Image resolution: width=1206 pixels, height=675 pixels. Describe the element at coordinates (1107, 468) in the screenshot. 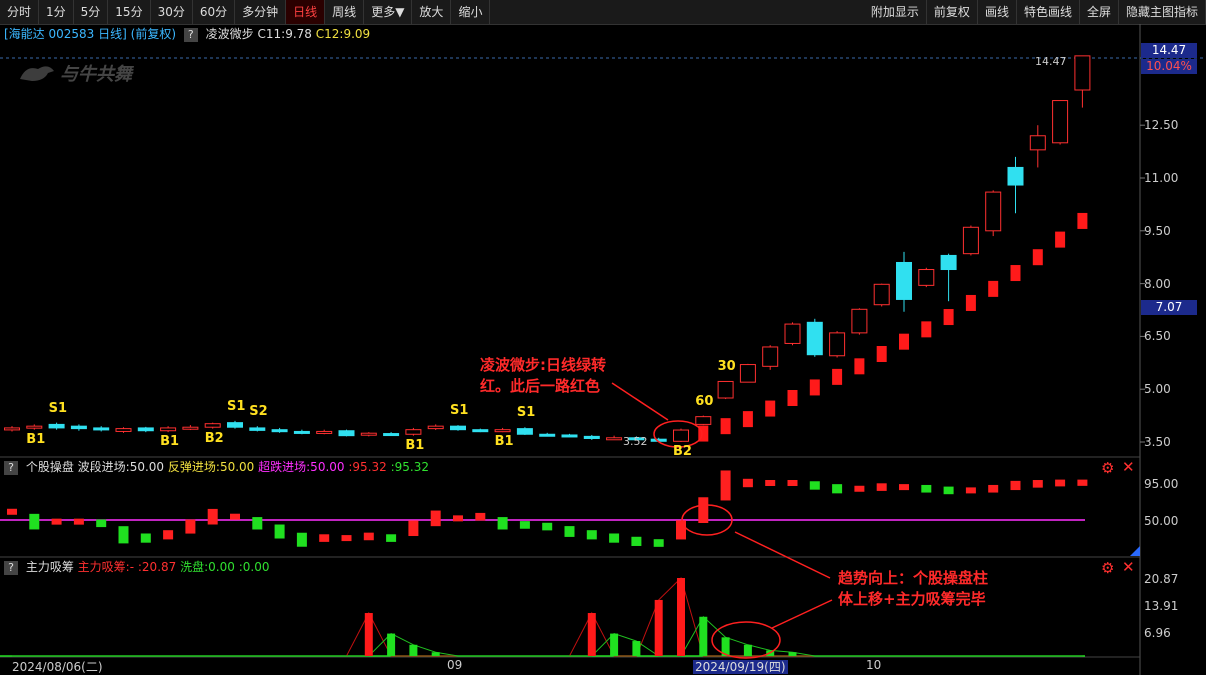

I see `pane2-settings-icon: ⚙` at that location.